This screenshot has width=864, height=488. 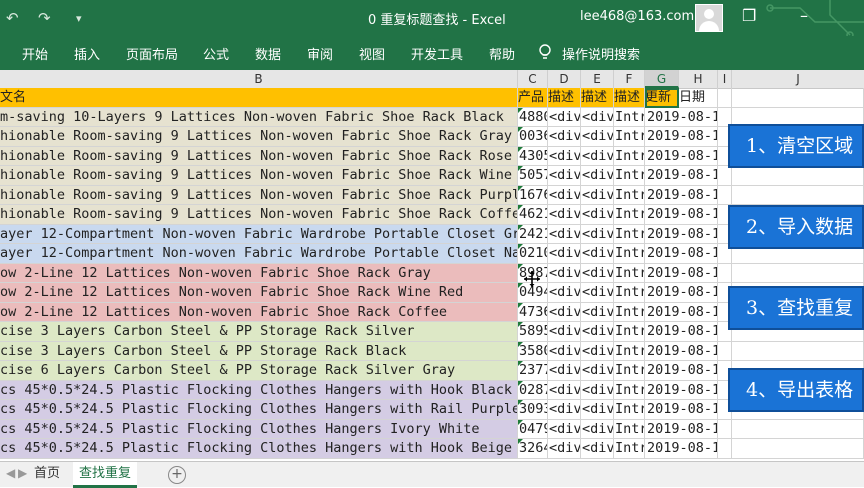 I want to click on cell-c: 0287, so click(x=533, y=390).